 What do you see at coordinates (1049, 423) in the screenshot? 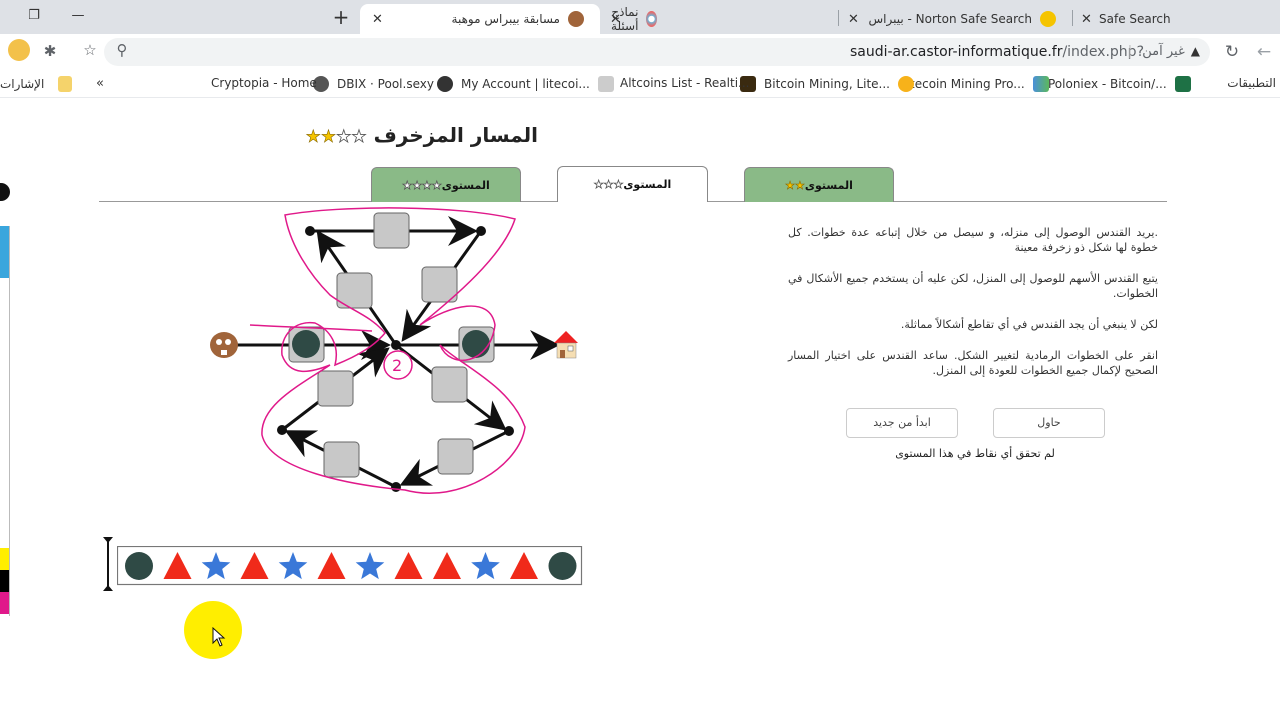
I see `try-button: حاول` at bounding box center [1049, 423].